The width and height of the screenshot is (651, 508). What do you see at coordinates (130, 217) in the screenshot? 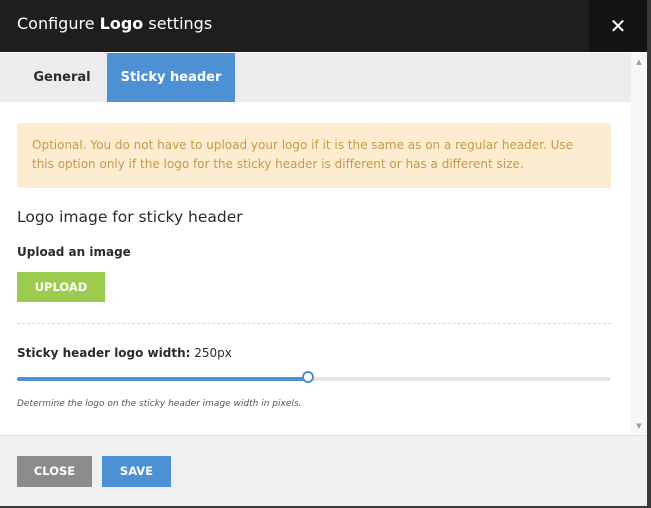
I see `section-title: Logo image for sticky header` at bounding box center [130, 217].